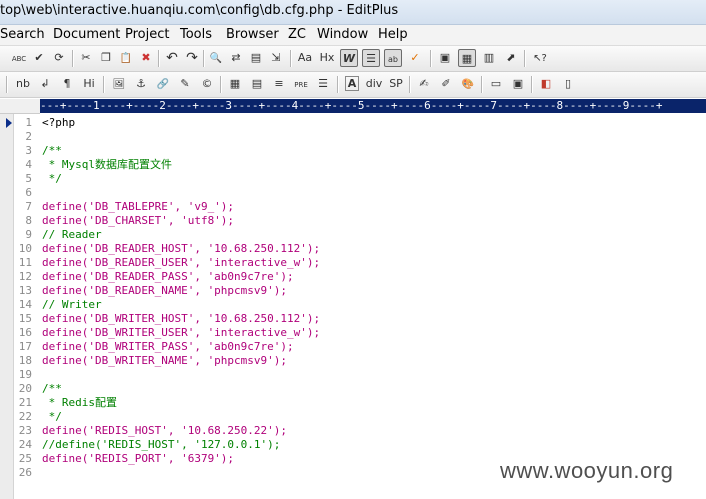 This screenshot has width=706, height=499. Describe the element at coordinates (216, 58) in the screenshot. I see `find-button: 🔍` at that location.